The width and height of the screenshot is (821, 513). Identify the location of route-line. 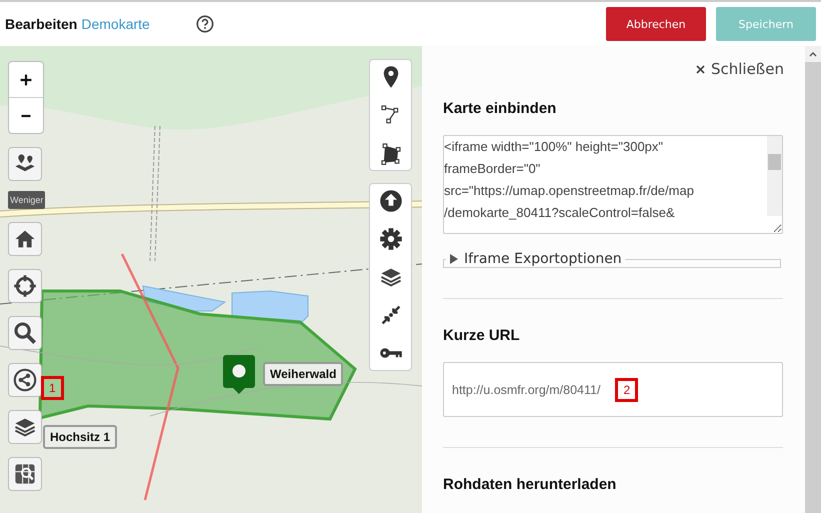
(150, 376).